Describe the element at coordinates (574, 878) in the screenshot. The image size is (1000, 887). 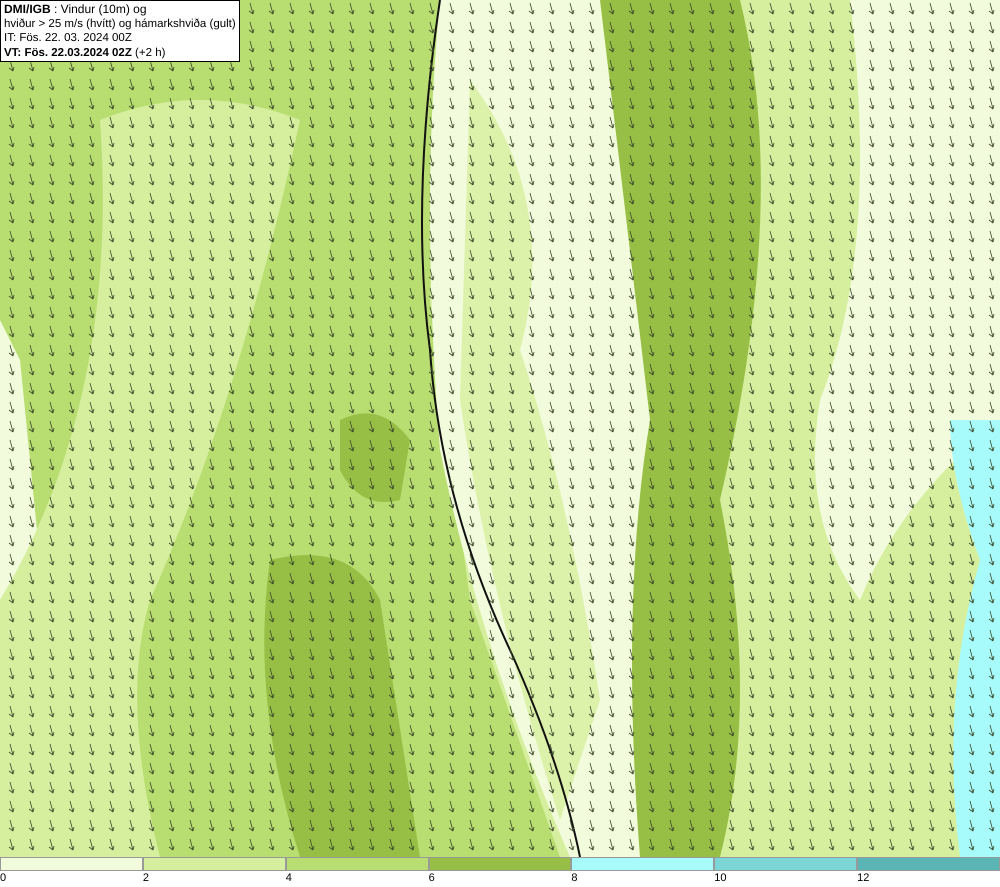
I see `legend-label: 8` at that location.